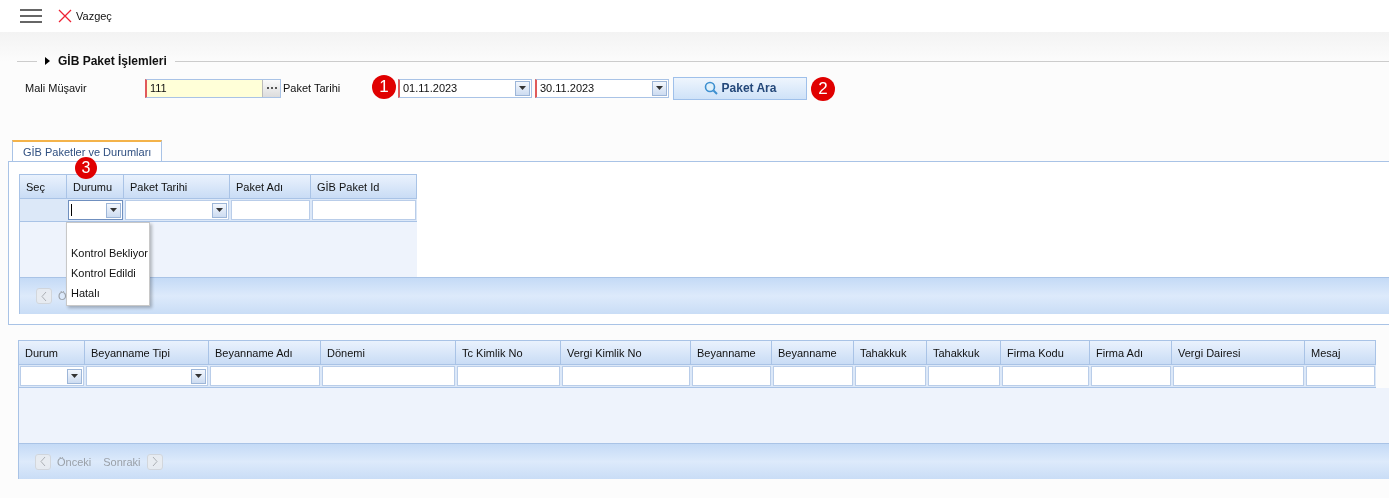  Describe the element at coordinates (43, 186) in the screenshot. I see `column-header: Seç` at that location.